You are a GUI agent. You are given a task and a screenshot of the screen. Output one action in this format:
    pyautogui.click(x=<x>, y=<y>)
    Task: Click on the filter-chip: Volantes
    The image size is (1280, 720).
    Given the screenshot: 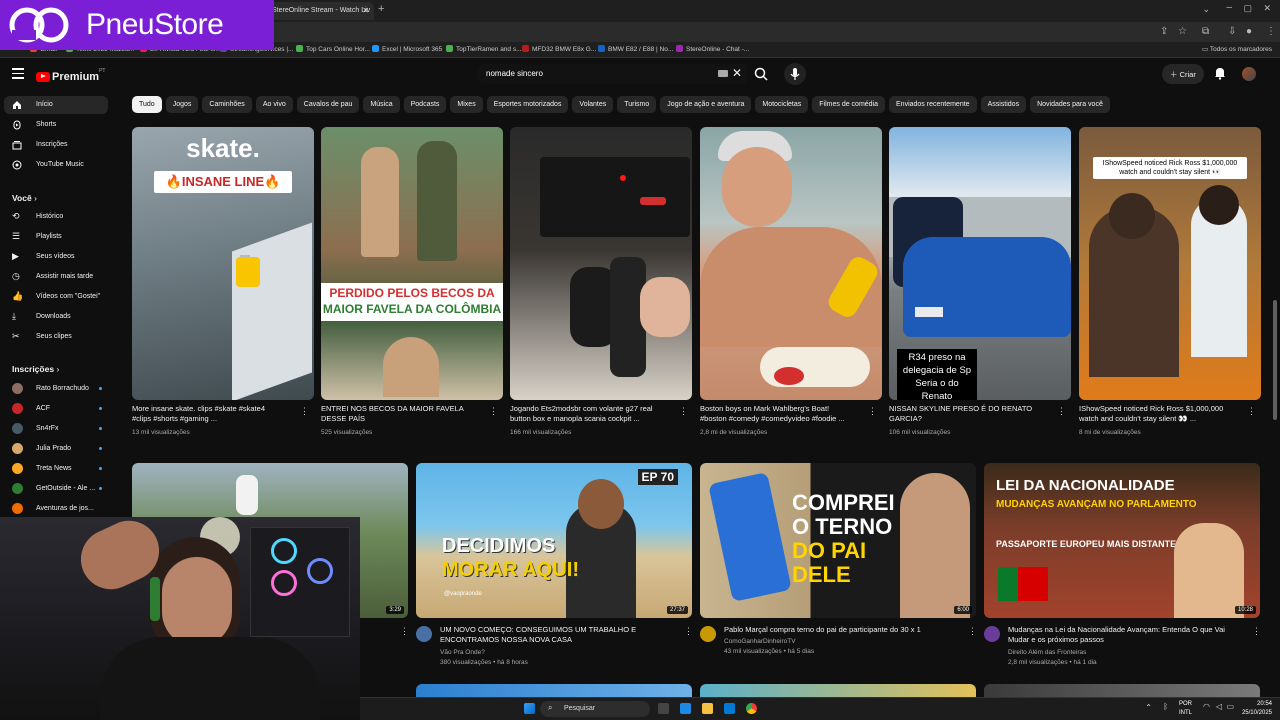 What is the action you would take?
    pyautogui.click(x=593, y=104)
    